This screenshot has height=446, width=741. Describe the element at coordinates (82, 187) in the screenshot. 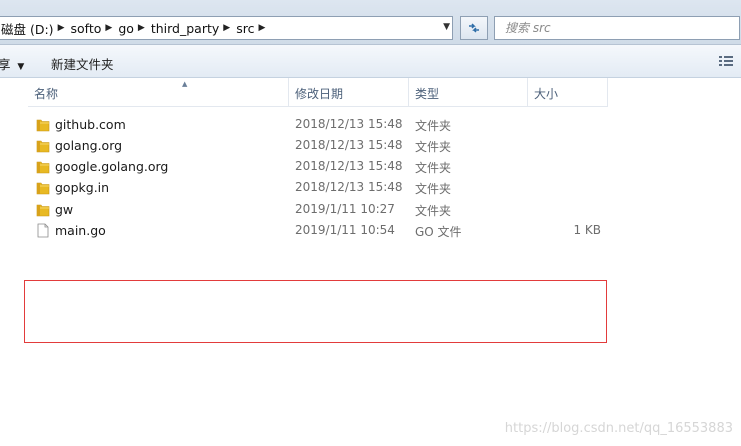

I see `file-name: gopkg.in` at that location.